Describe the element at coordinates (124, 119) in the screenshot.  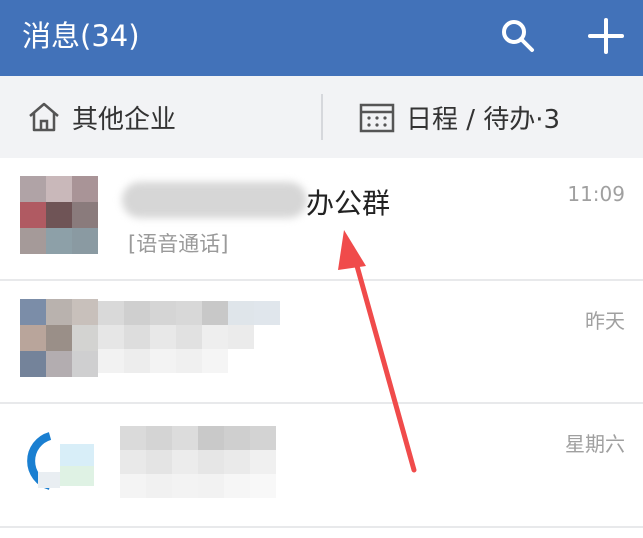
I see `other-enterprise-label: 其他企业` at that location.